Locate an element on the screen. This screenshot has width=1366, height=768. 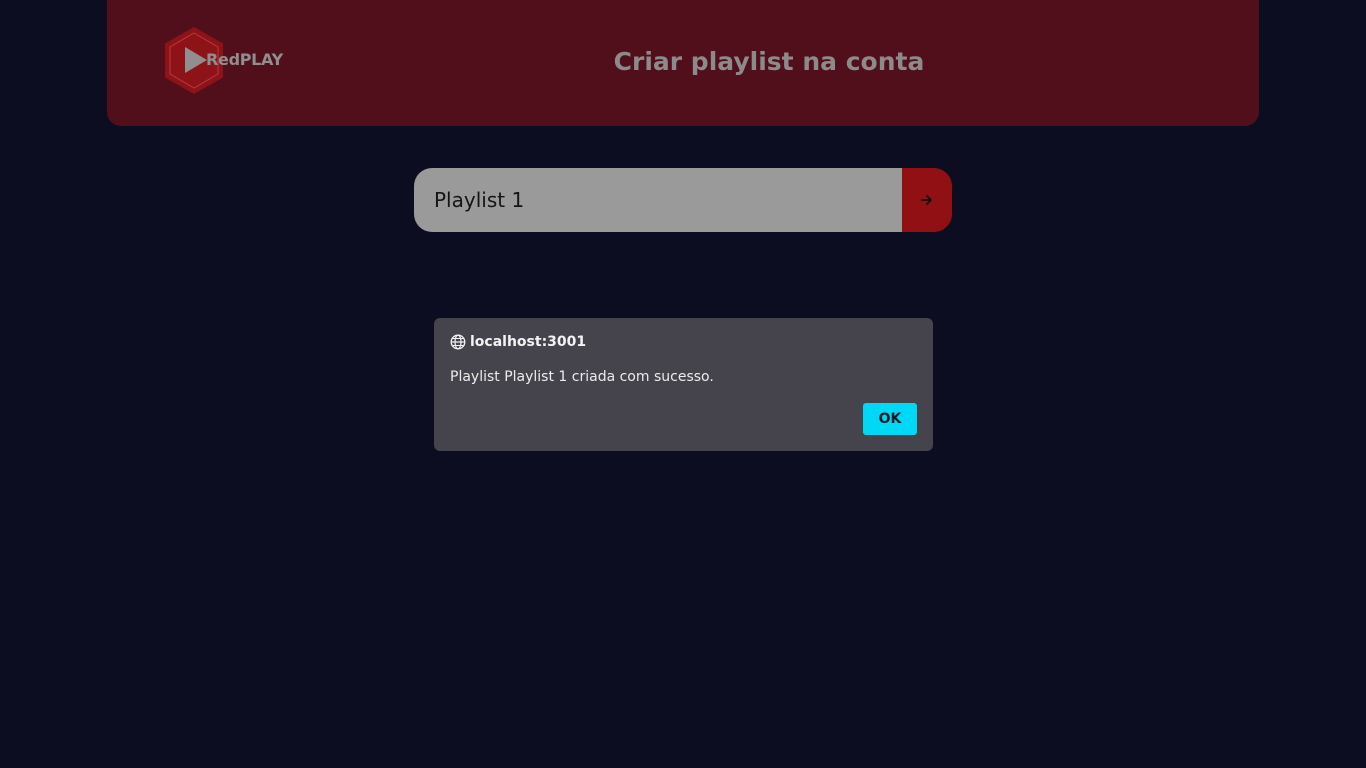
dialog-origin-text: localhost:3001 is located at coordinates (528, 342).